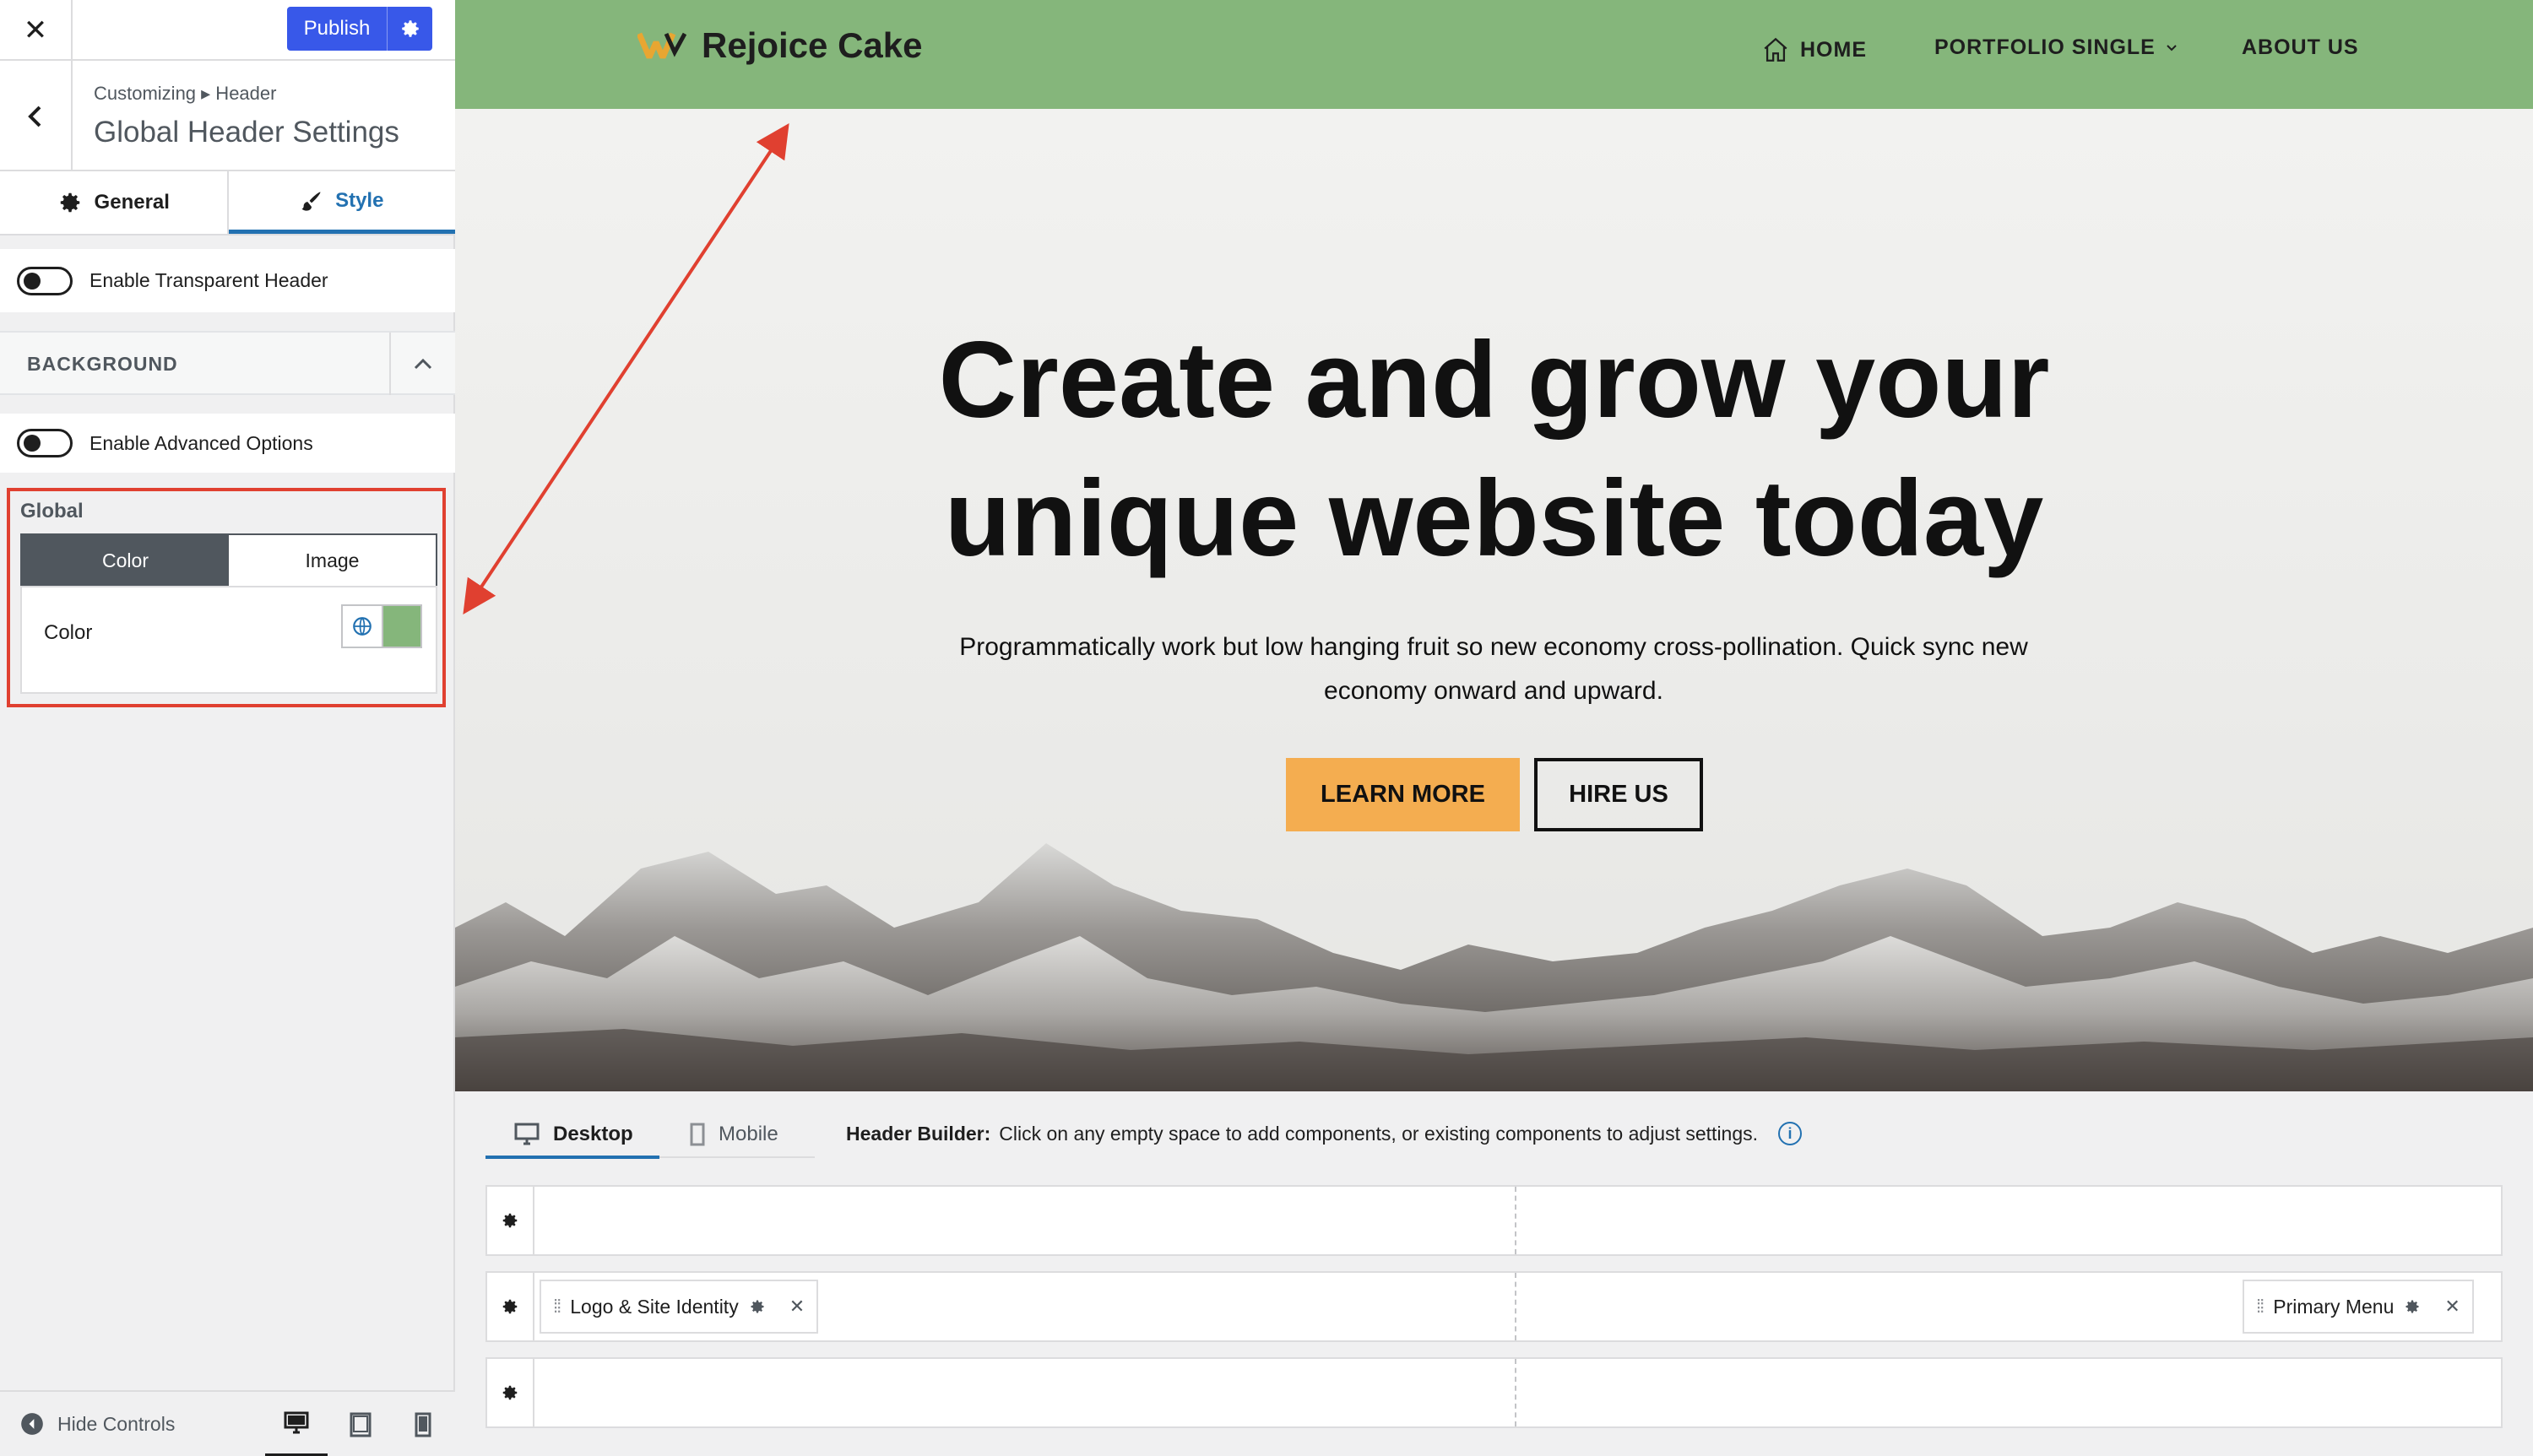  I want to click on background-type-segmented-control: Color Image, so click(229, 560).